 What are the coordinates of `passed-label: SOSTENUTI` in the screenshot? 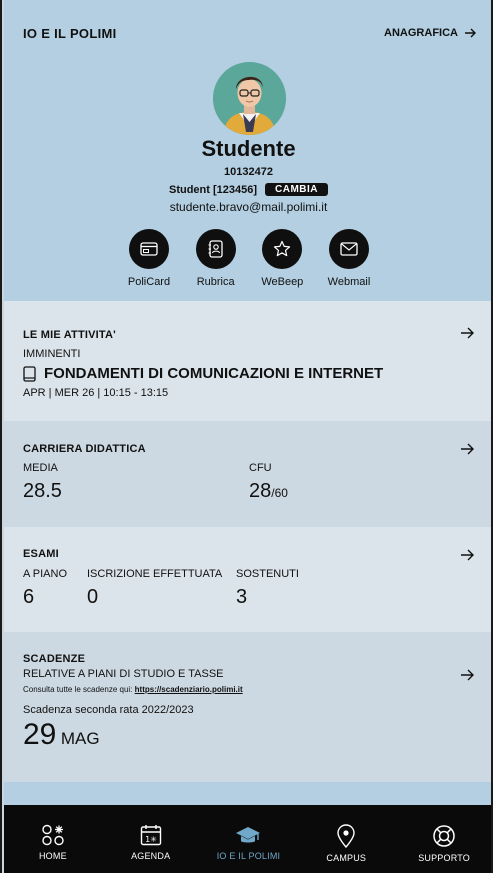 It's located at (267, 574).